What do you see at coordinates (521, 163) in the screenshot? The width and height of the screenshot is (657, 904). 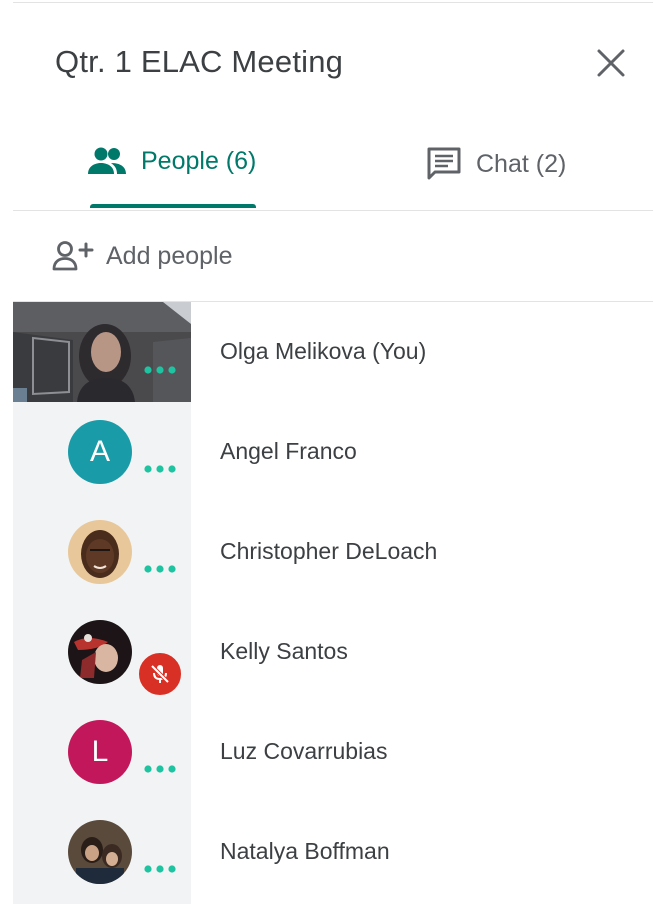 I see `tab-chat-label: Chat (2)` at bounding box center [521, 163].